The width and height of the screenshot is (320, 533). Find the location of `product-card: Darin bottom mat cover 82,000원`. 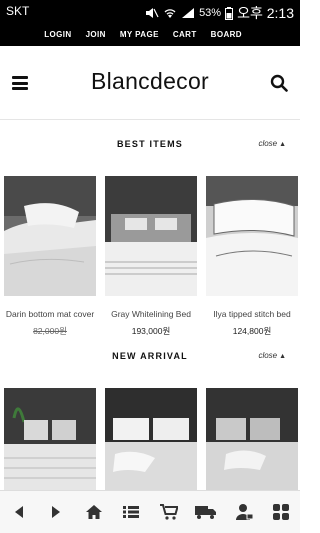

product-card: Darin bottom mat cover 82,000원 is located at coordinates (50, 256).